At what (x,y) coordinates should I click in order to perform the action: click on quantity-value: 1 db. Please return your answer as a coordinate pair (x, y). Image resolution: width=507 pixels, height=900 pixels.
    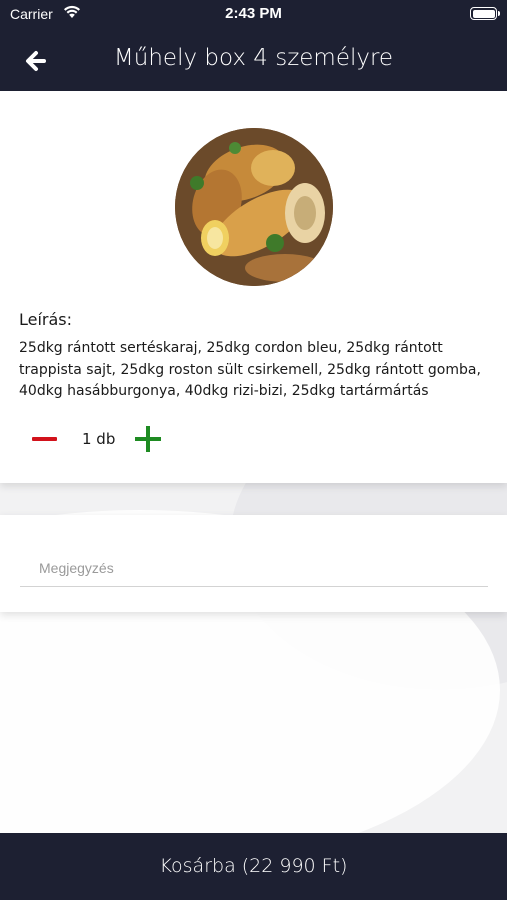
    Looking at the image, I should click on (99, 439).